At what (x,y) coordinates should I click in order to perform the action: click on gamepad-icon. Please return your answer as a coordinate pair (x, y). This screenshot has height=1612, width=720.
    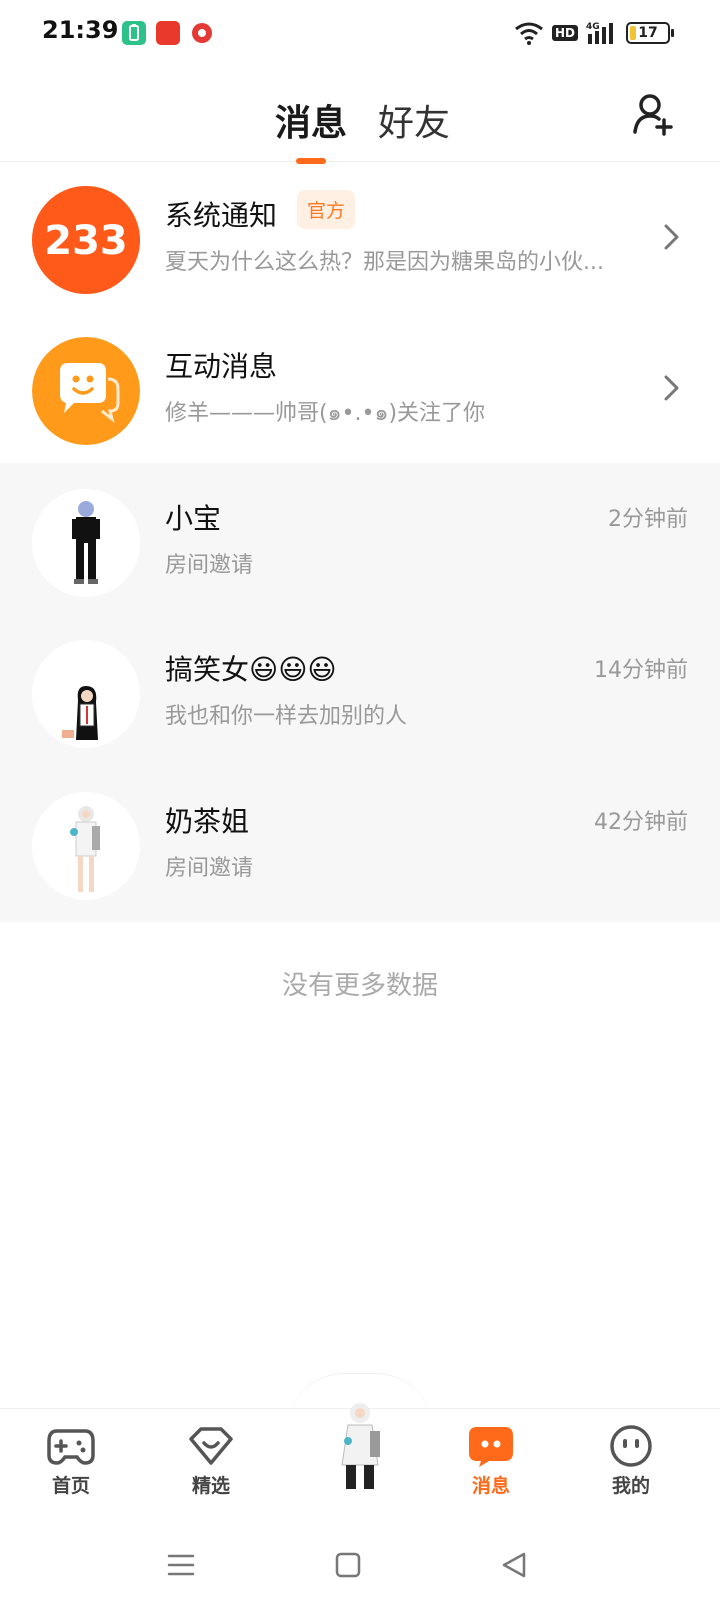
    Looking at the image, I should click on (71, 1447).